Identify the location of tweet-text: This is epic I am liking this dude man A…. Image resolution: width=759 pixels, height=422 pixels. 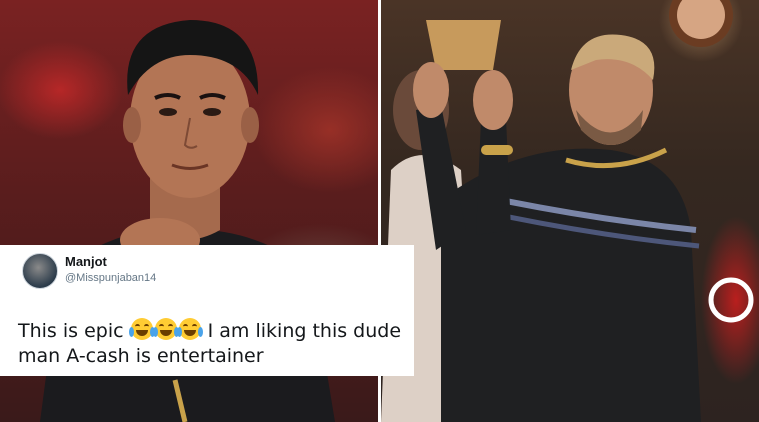
(214, 343).